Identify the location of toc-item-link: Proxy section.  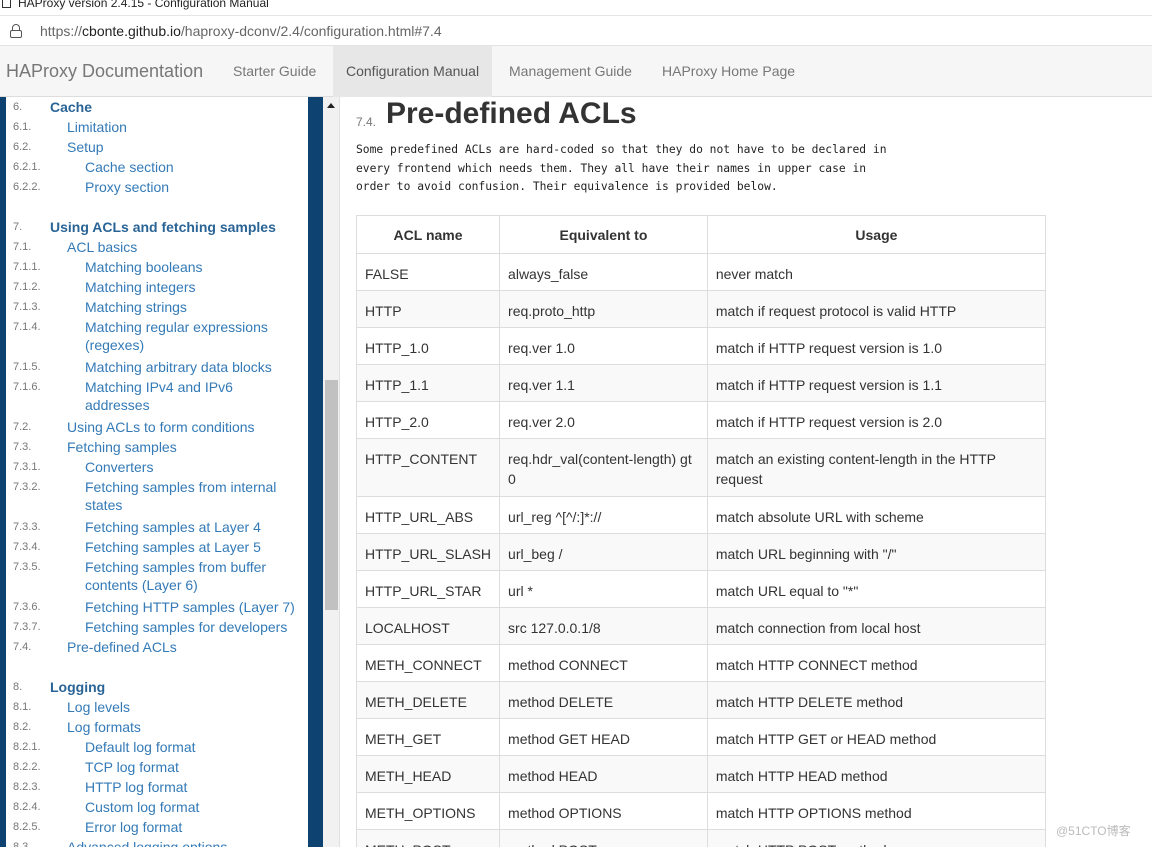
(127, 187).